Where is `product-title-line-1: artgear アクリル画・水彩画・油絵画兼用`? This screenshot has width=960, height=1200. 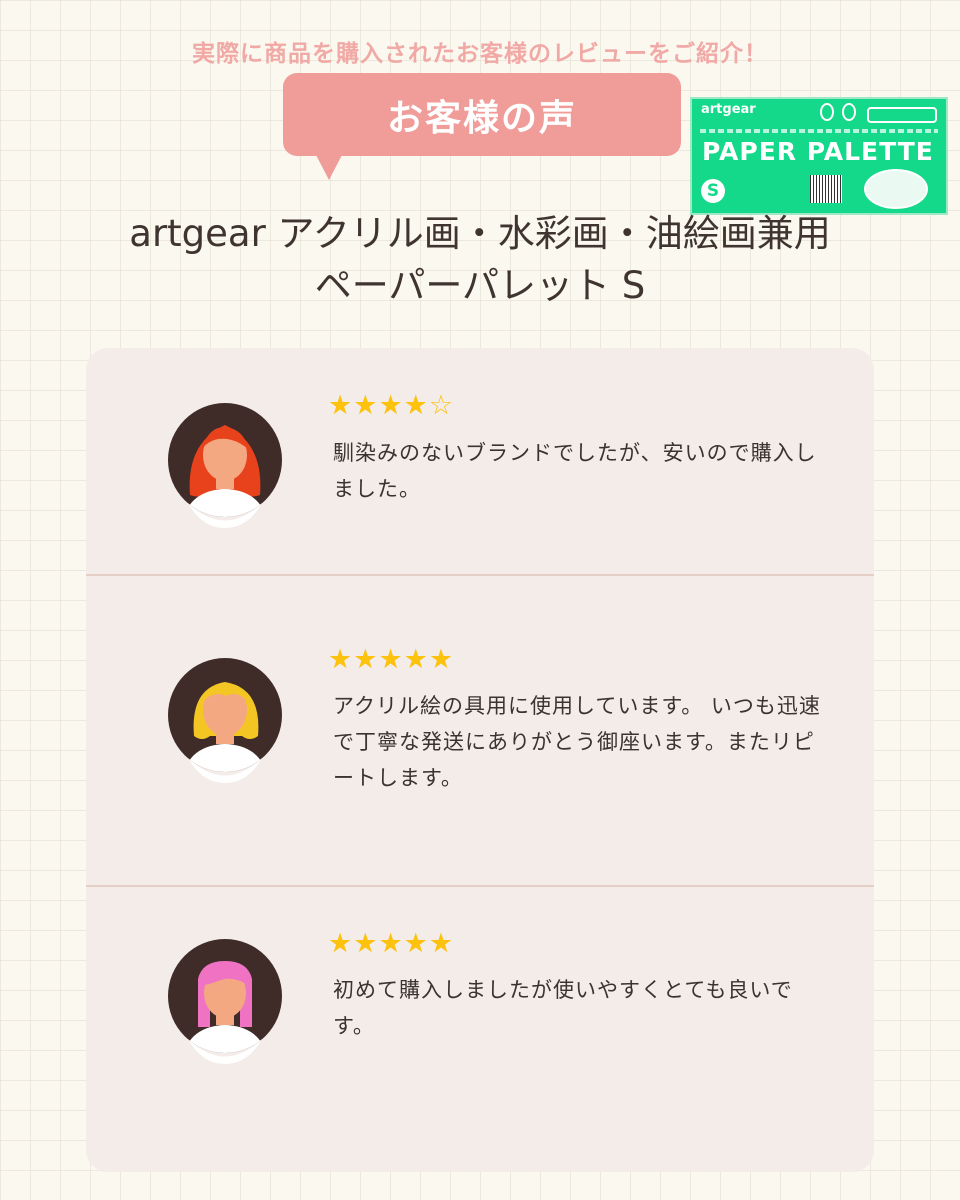 product-title-line-1: artgear アクリル画・水彩画・油絵画兼用 is located at coordinates (480, 233).